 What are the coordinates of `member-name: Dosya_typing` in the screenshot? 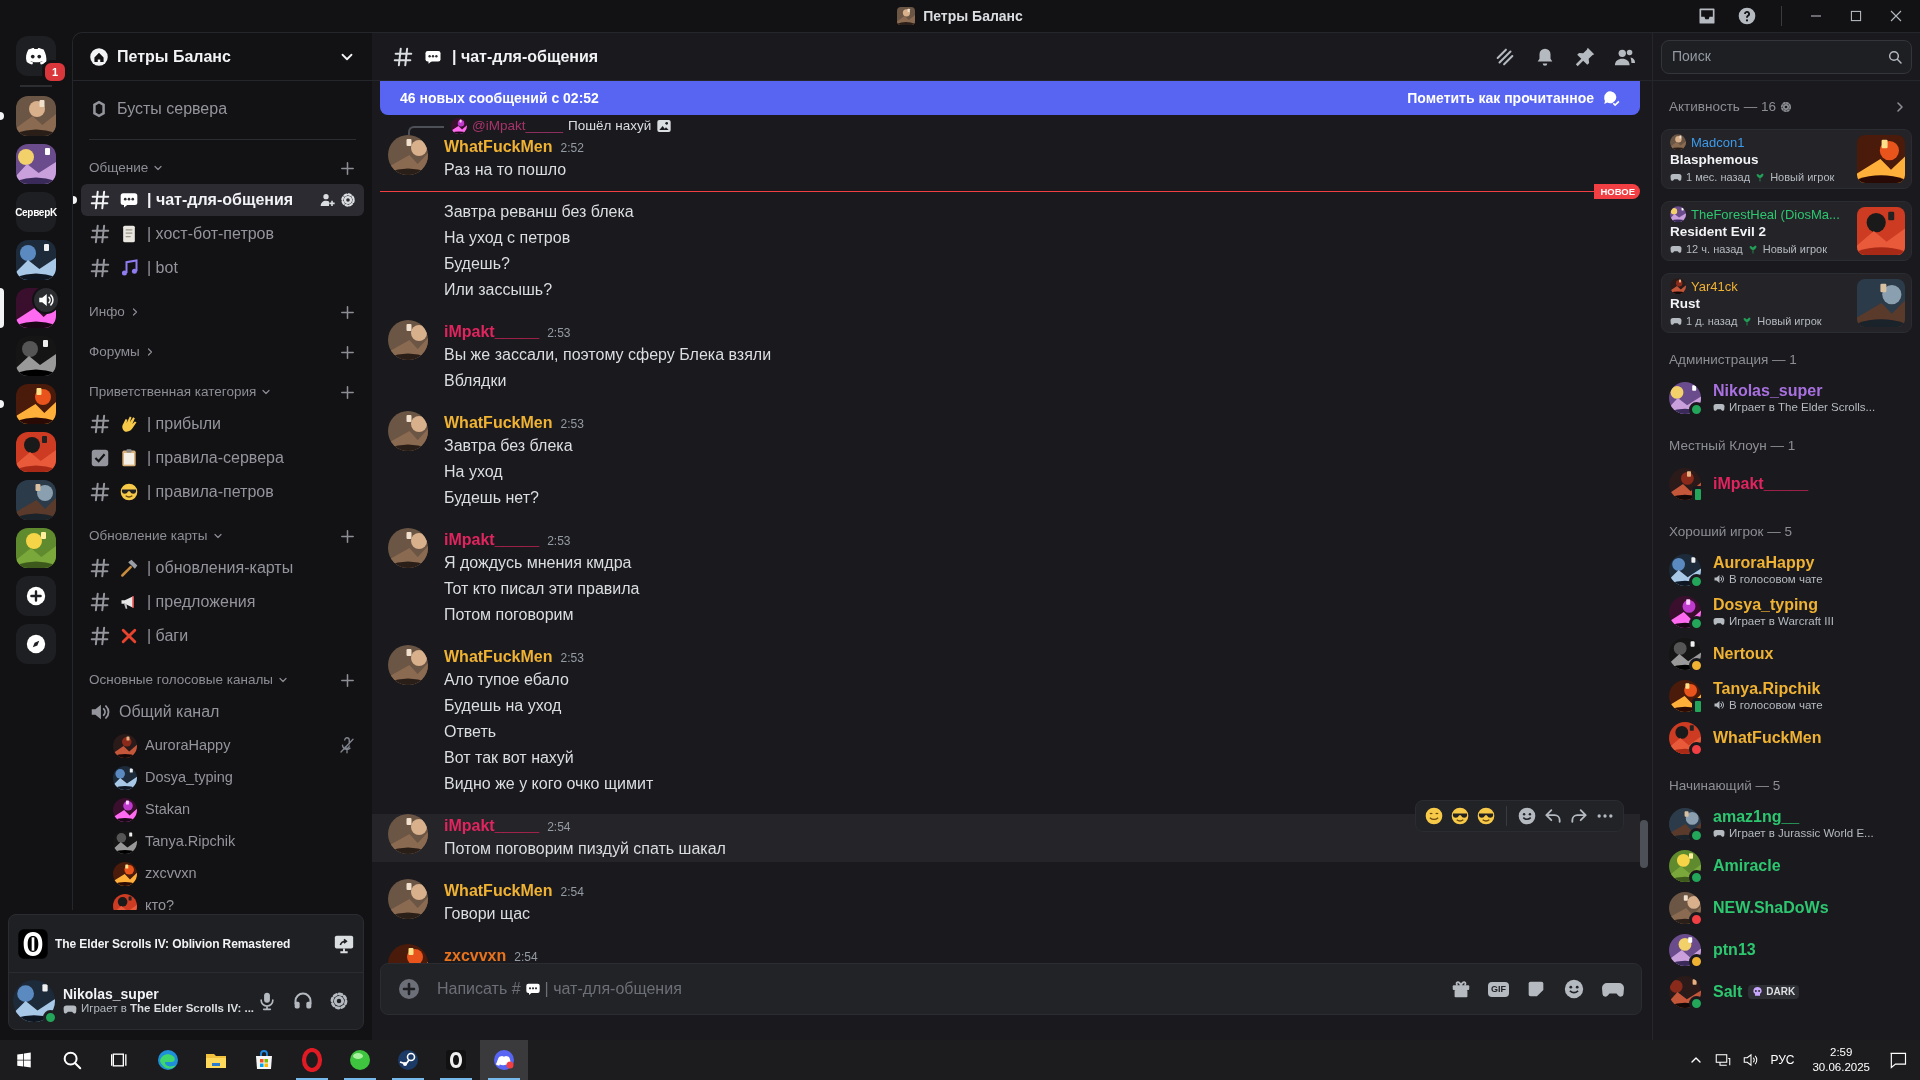 It's located at (1765, 605).